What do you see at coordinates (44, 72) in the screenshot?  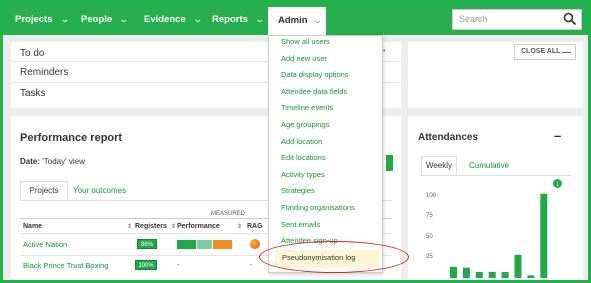 I see `reminders-row: Reminders` at bounding box center [44, 72].